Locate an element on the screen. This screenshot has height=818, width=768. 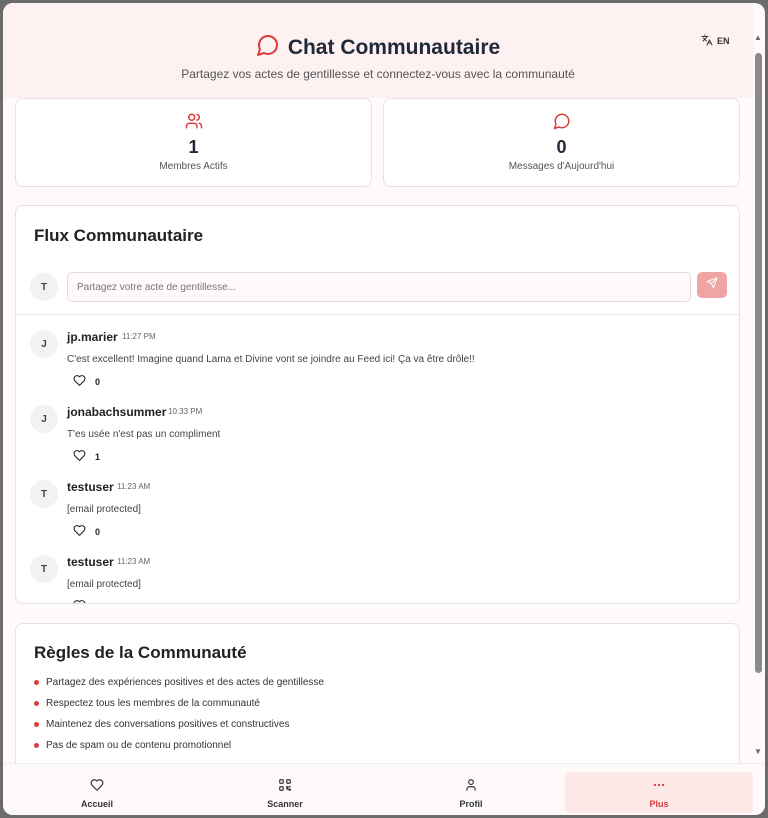
message-author: jonabachsummer is located at coordinates (117, 412).